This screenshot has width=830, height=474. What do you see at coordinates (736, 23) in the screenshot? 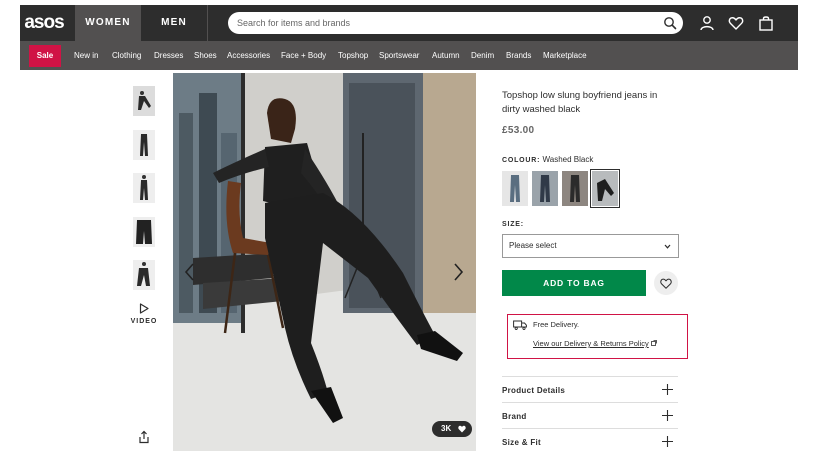
I see `saved-items-heart-icon` at bounding box center [736, 23].